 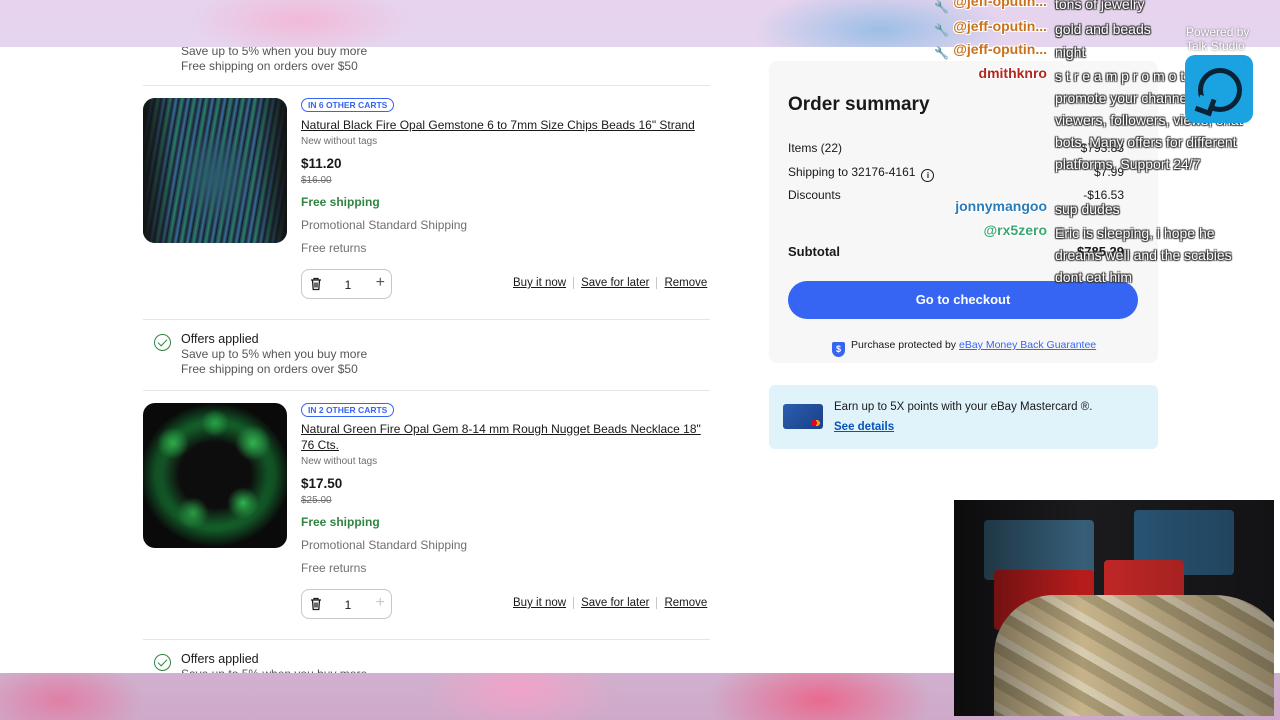 What do you see at coordinates (1015, 230) in the screenshot?
I see `chat-username: @rx5zero` at bounding box center [1015, 230].